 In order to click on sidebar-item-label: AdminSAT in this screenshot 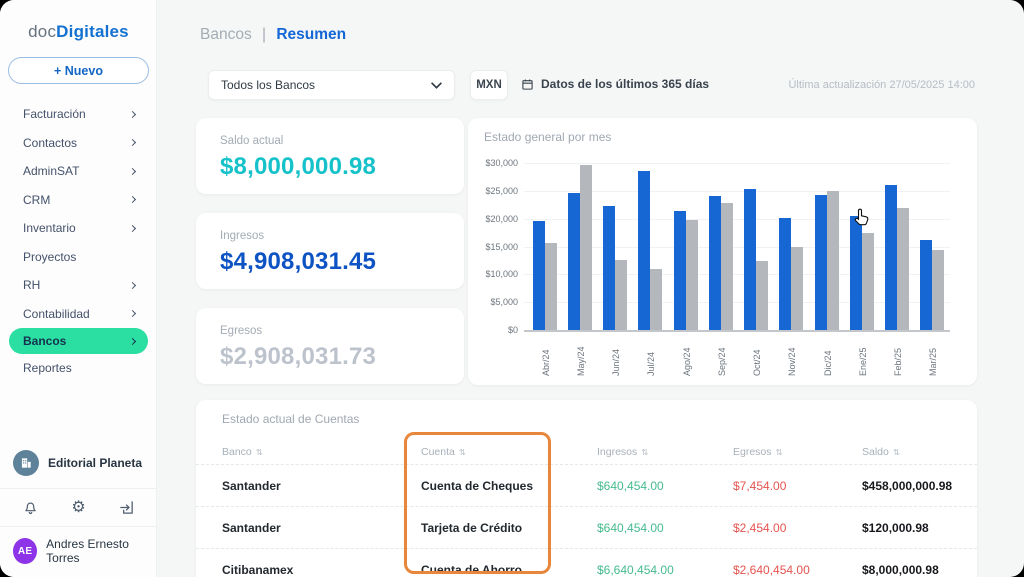, I will do `click(51, 171)`.